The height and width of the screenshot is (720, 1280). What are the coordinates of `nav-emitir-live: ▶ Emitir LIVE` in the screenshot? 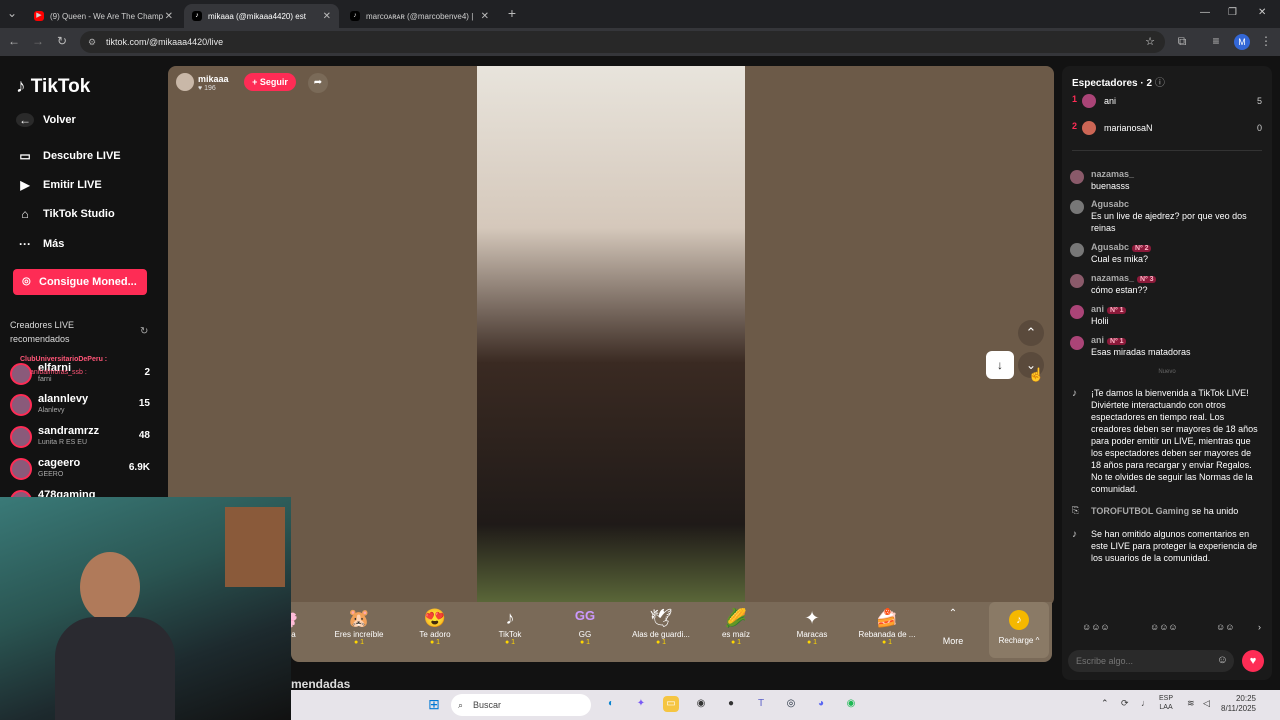 It's located at (59, 185).